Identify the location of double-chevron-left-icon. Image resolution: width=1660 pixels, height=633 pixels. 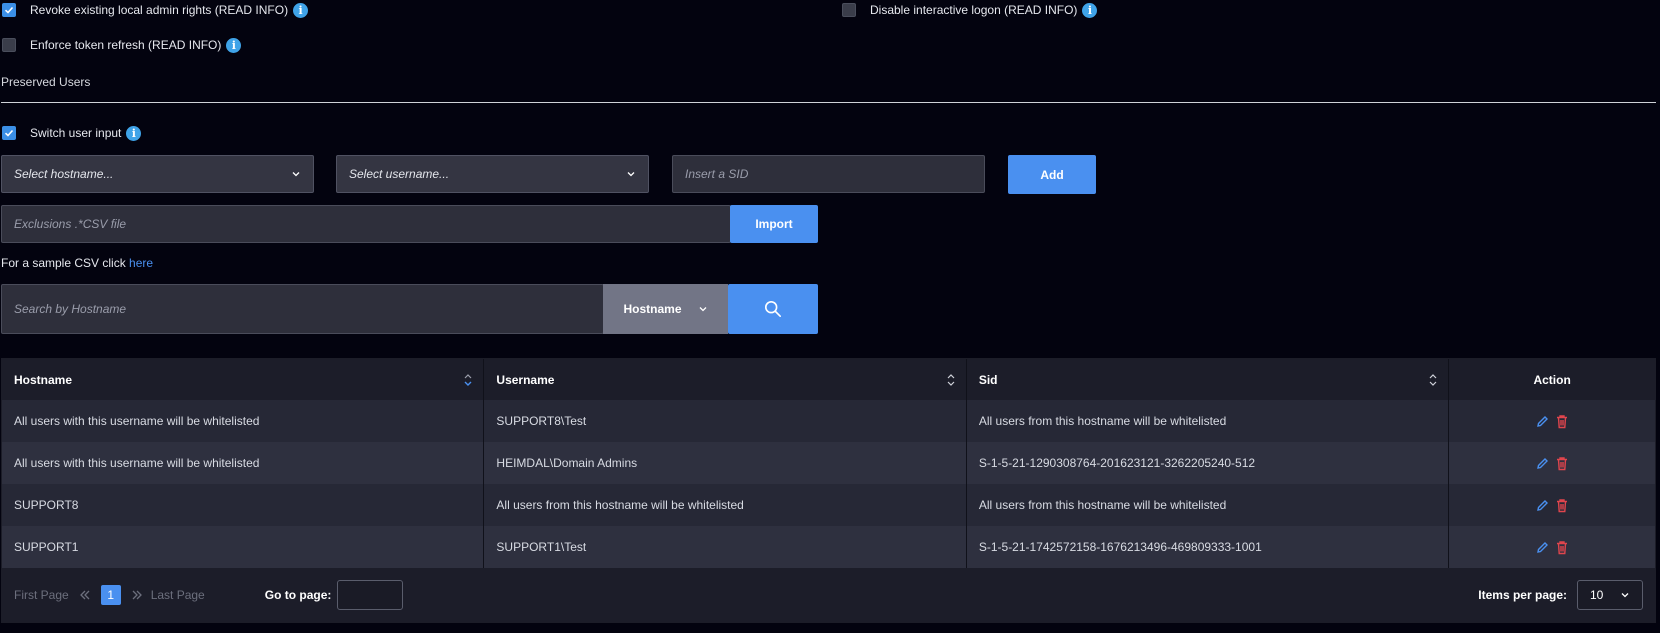
(85, 595).